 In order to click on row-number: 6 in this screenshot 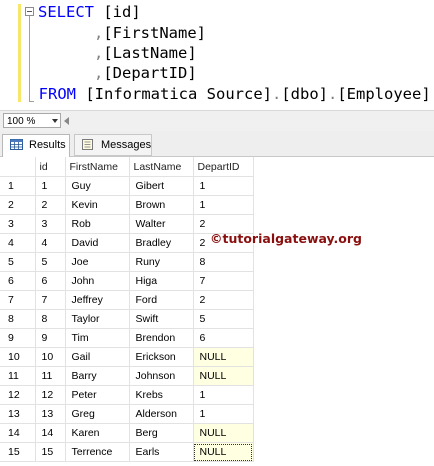, I will do `click(18, 281)`.